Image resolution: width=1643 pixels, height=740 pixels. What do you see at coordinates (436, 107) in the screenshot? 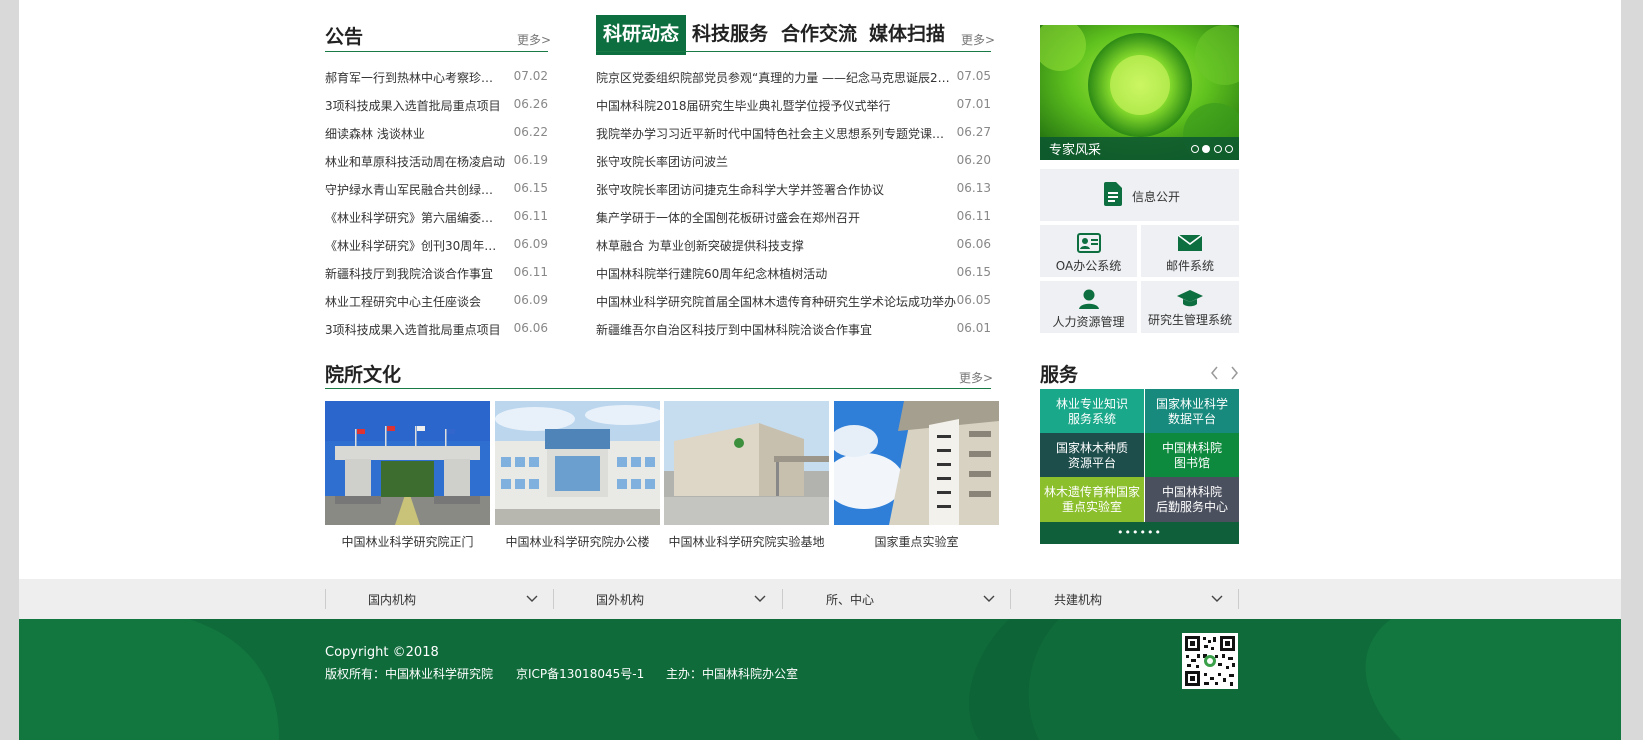
I see `notice-item: 3项科技成果入选首批局重点项目 06.26` at bounding box center [436, 107].